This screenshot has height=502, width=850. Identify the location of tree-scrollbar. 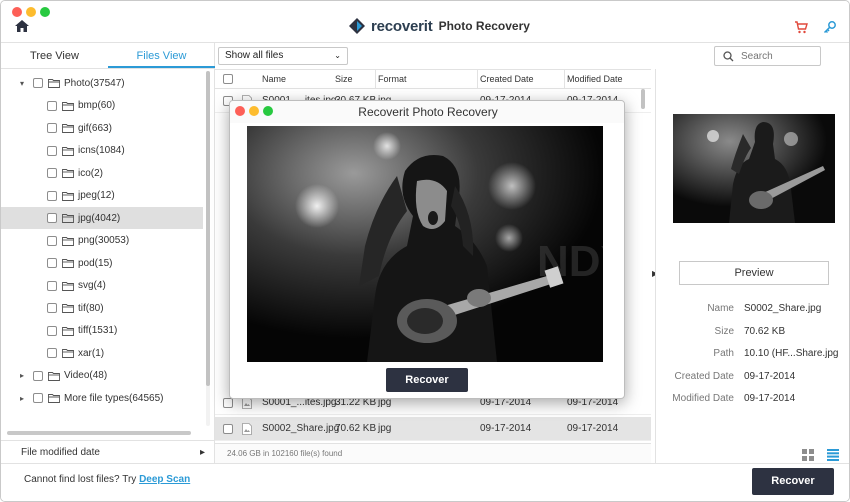
(208, 248).